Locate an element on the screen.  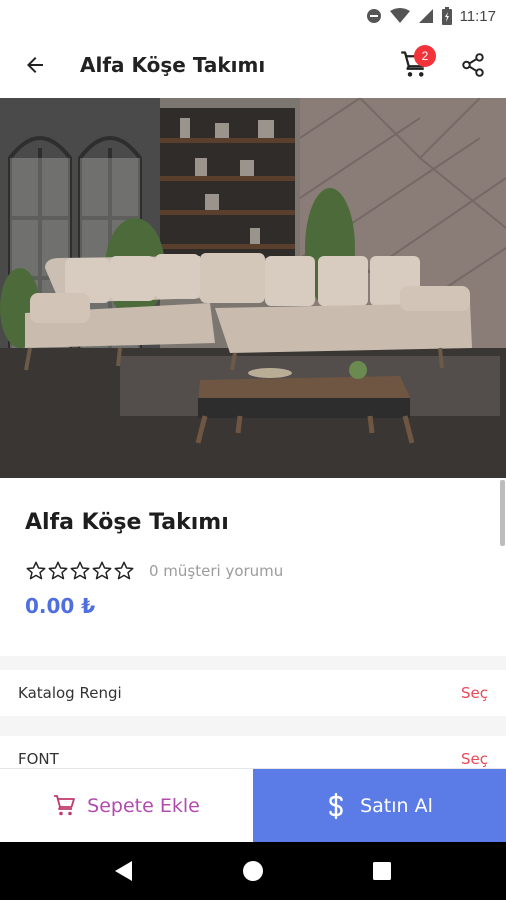
signal-icon is located at coordinates (425, 16).